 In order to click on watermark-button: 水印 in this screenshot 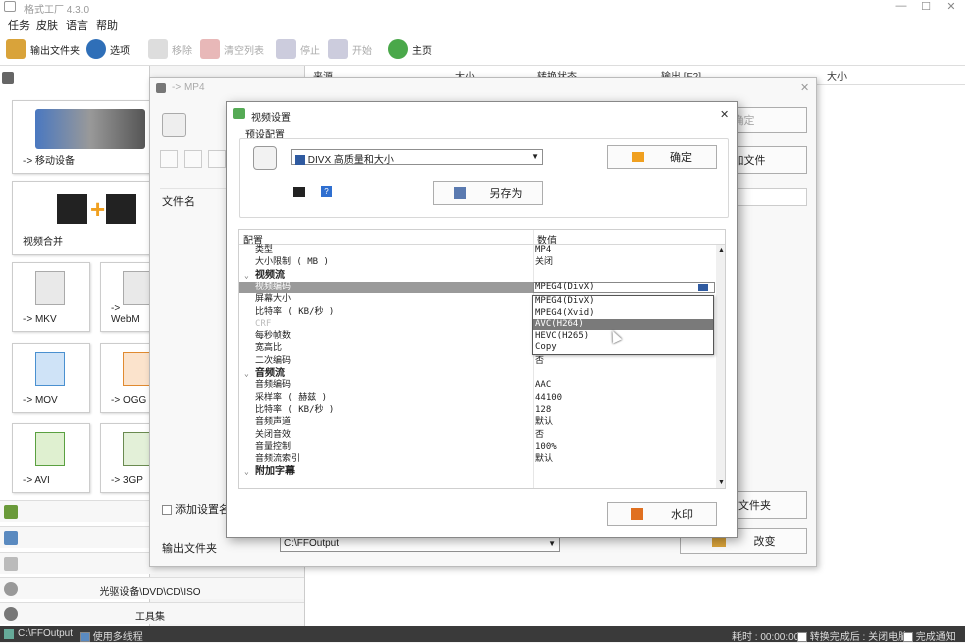, I will do `click(662, 514)`.